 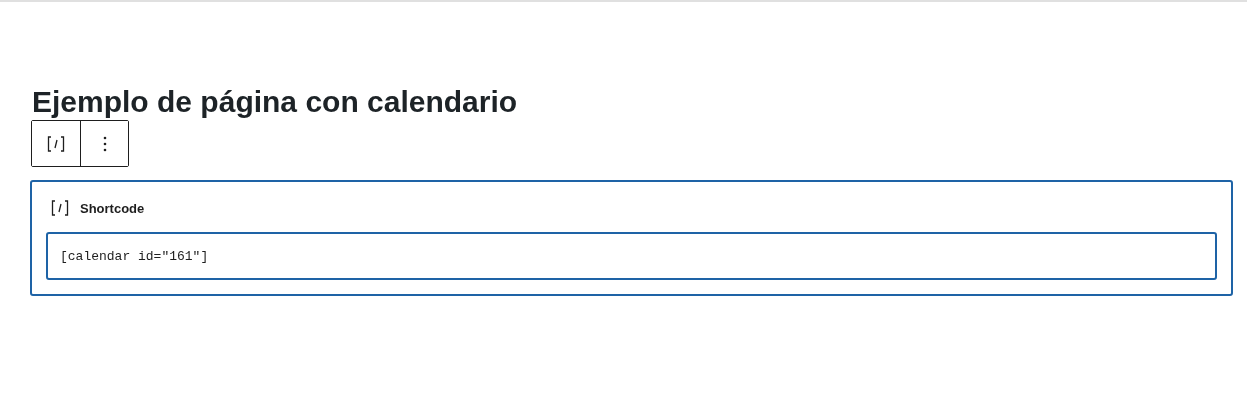 What do you see at coordinates (632, 102) in the screenshot?
I see `page-title: Ejemplo de página con calendario` at bounding box center [632, 102].